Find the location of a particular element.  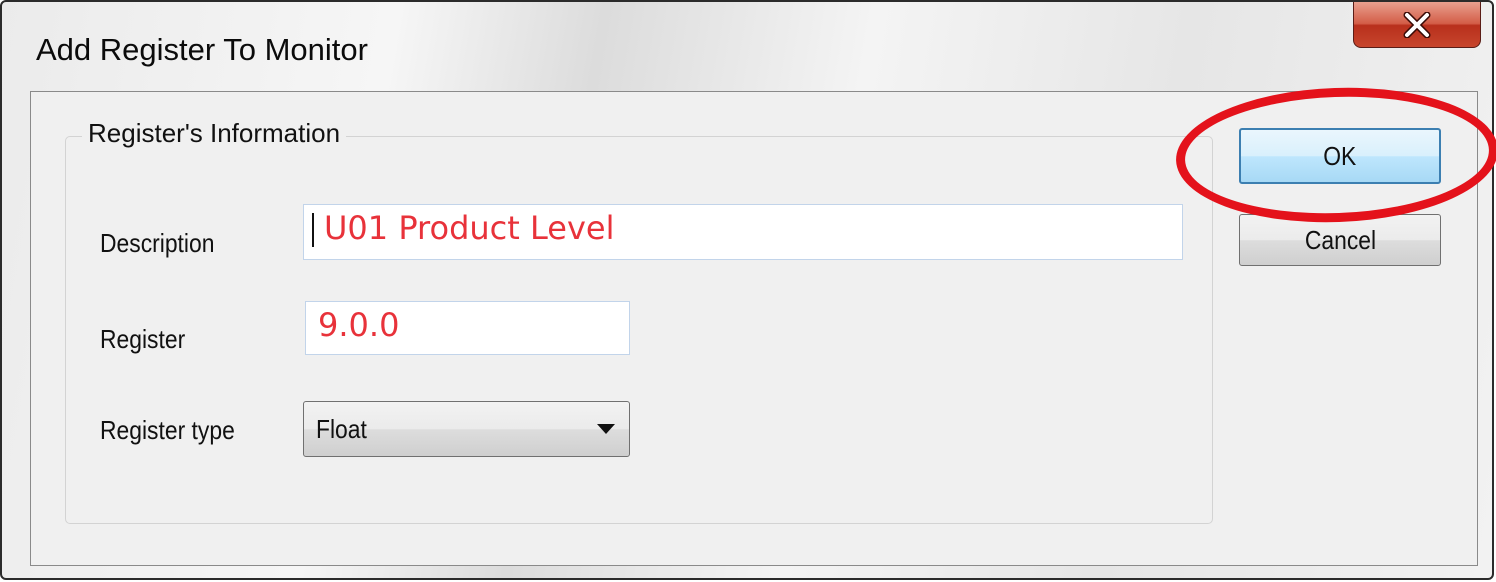

description-label: Description is located at coordinates (157, 243).